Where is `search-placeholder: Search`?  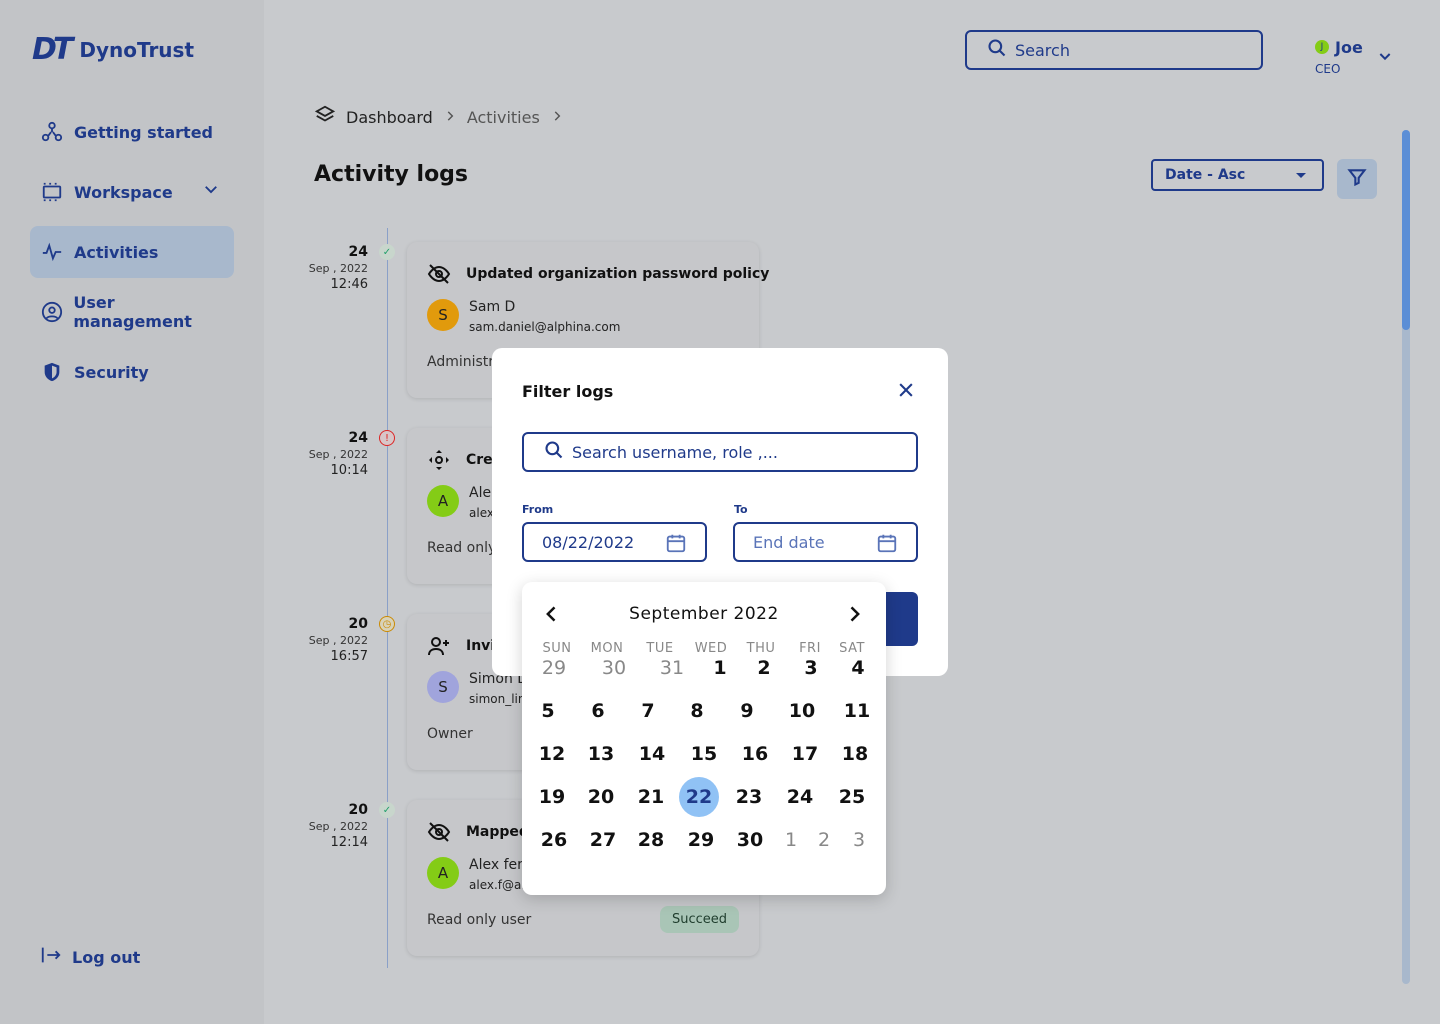
search-placeholder: Search is located at coordinates (1042, 50).